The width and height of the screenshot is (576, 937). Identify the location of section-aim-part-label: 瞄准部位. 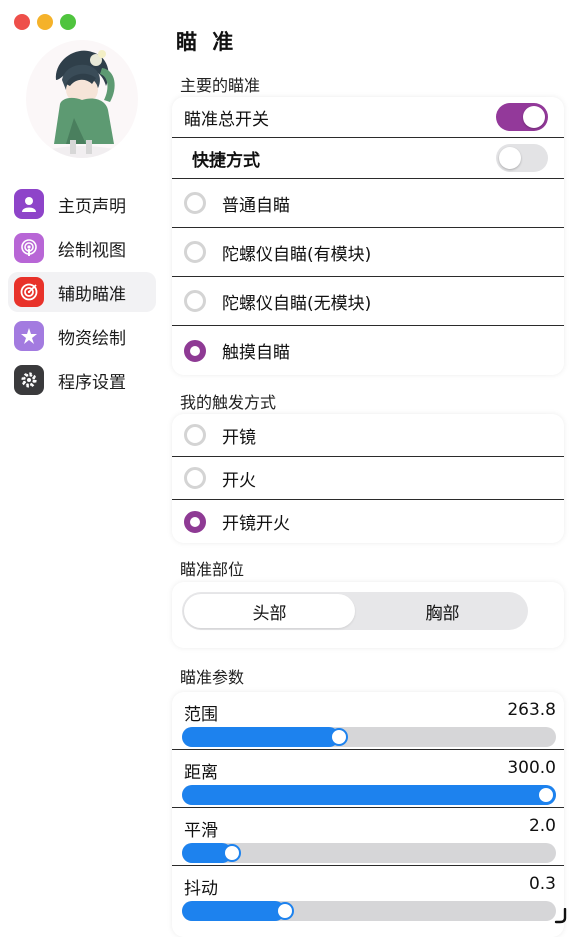
(212, 569).